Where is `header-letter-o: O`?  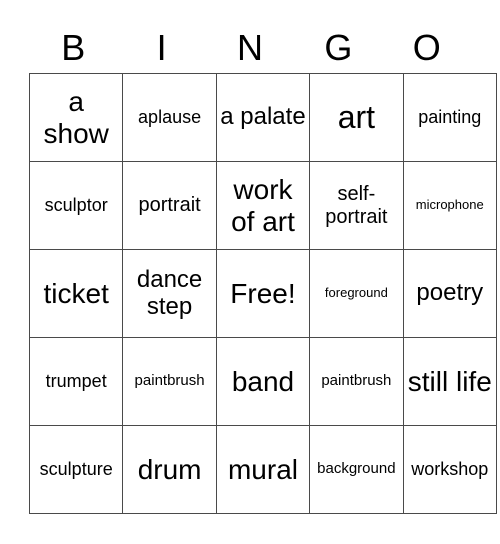 header-letter-o: O is located at coordinates (426, 47).